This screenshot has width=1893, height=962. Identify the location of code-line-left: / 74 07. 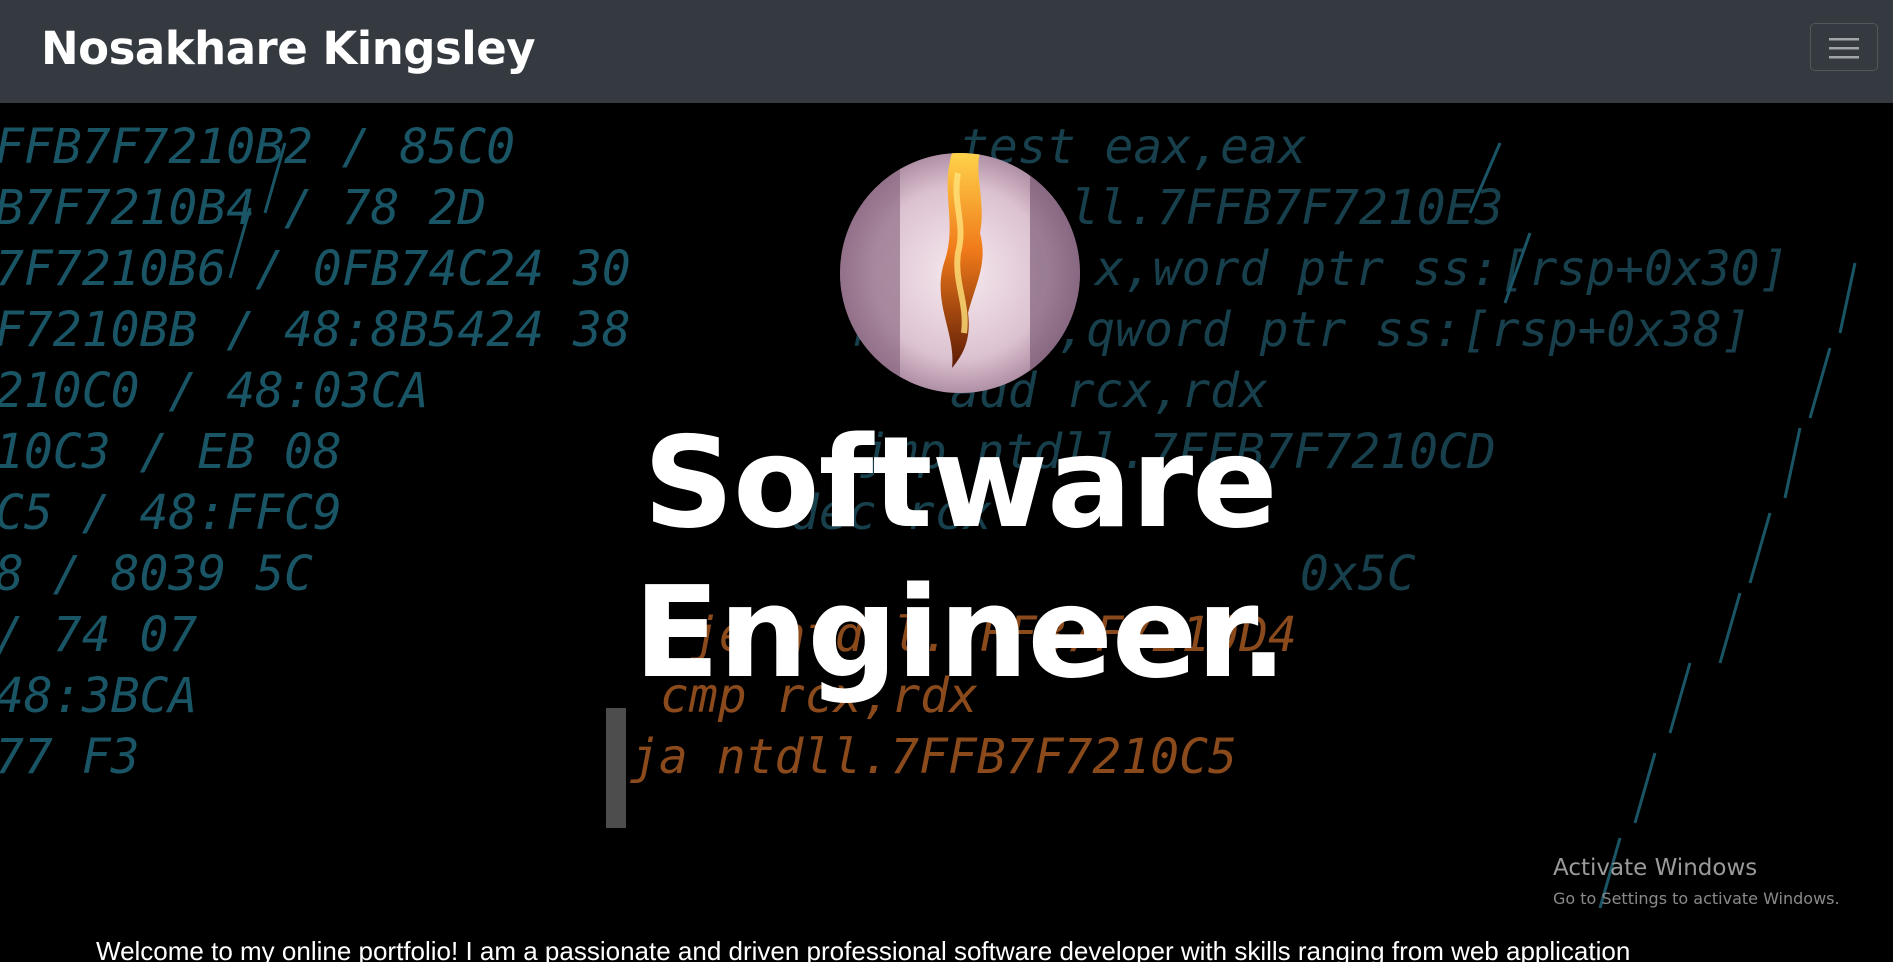
(98, 635).